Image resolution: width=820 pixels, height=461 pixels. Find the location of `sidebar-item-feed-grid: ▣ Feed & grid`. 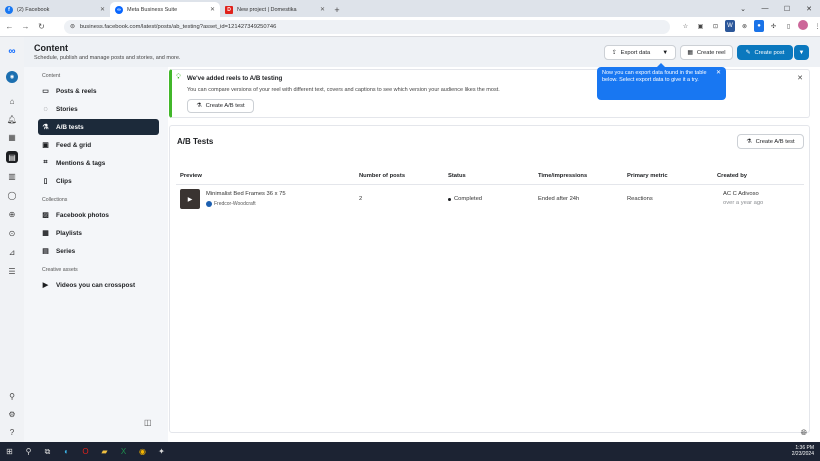

sidebar-item-feed-grid: ▣ Feed & grid is located at coordinates (98, 145).